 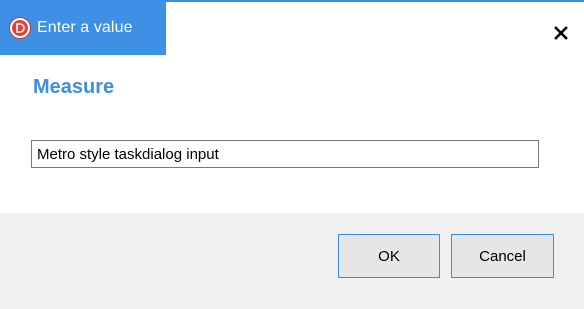 What do you see at coordinates (285, 154) in the screenshot?
I see `value-input` at bounding box center [285, 154].